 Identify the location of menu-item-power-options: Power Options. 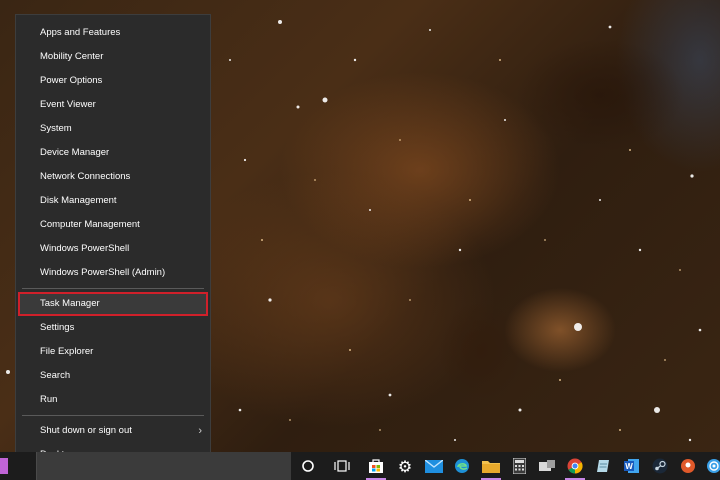
(113, 81).